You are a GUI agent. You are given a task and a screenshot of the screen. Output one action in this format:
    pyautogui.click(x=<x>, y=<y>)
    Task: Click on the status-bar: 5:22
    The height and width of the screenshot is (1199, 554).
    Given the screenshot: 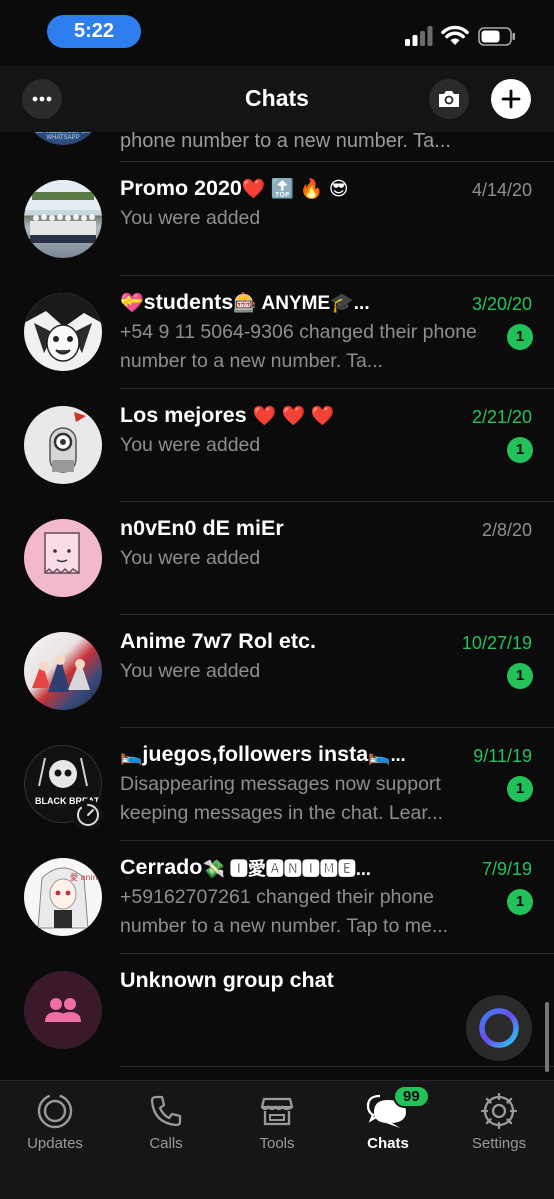 What is the action you would take?
    pyautogui.click(x=277, y=33)
    